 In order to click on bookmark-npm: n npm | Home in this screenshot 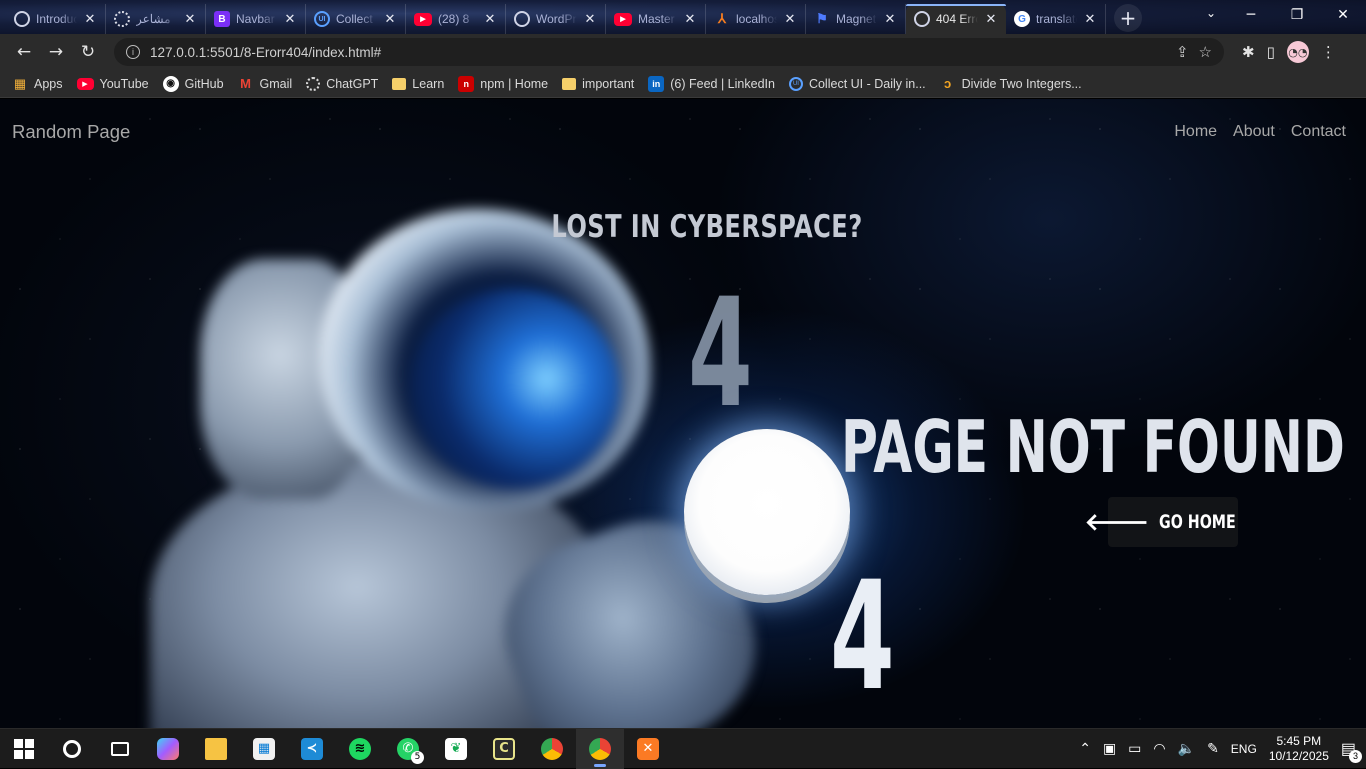, I will do `click(503, 83)`.